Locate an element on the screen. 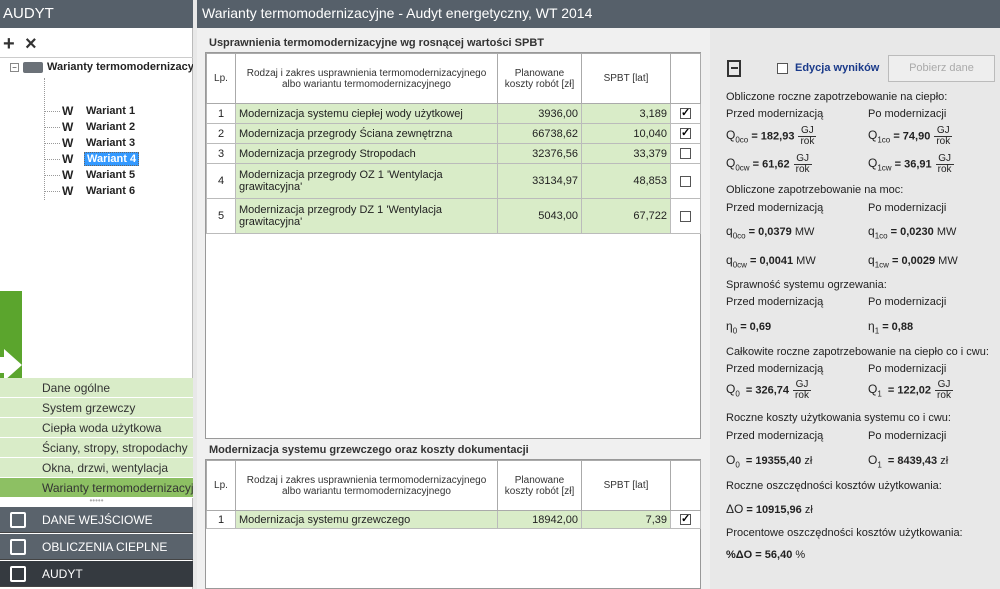  tree-item-label: Wariant 6 is located at coordinates (111, 191).